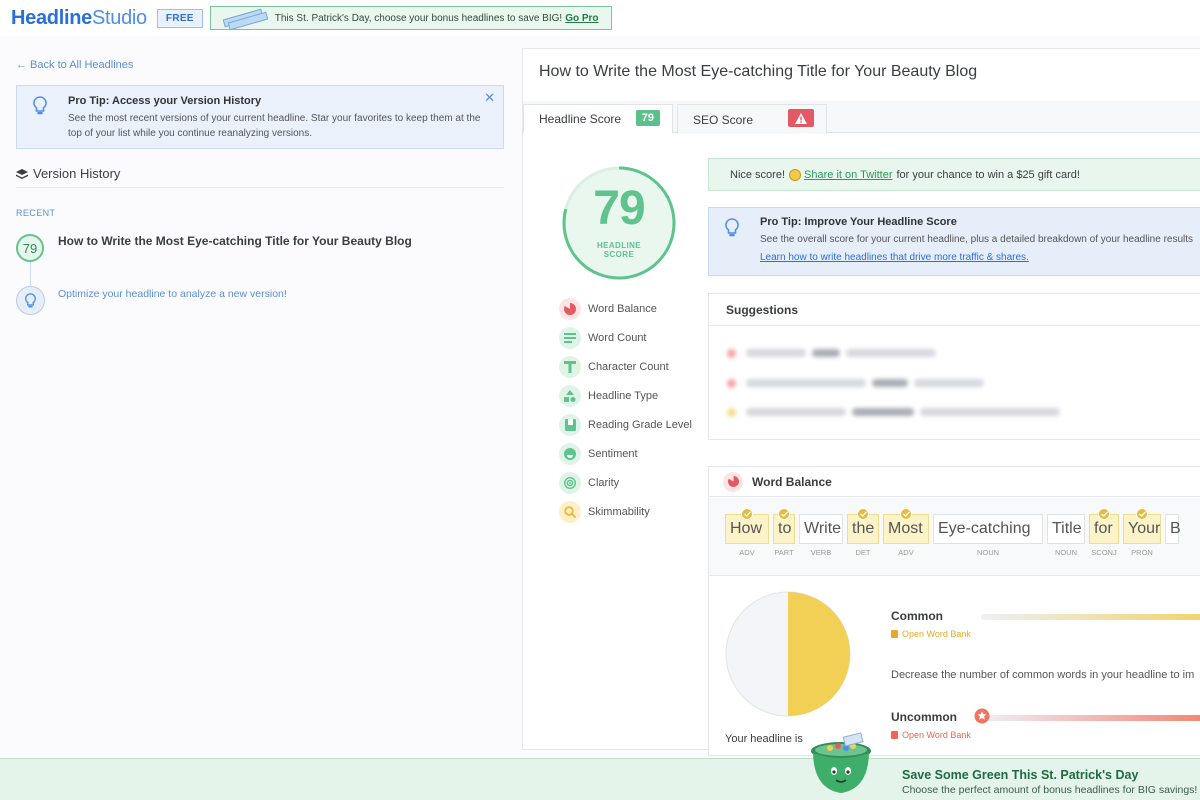 The image size is (1200, 800). Describe the element at coordinates (917, 616) in the screenshot. I see `common-label: Common` at that location.